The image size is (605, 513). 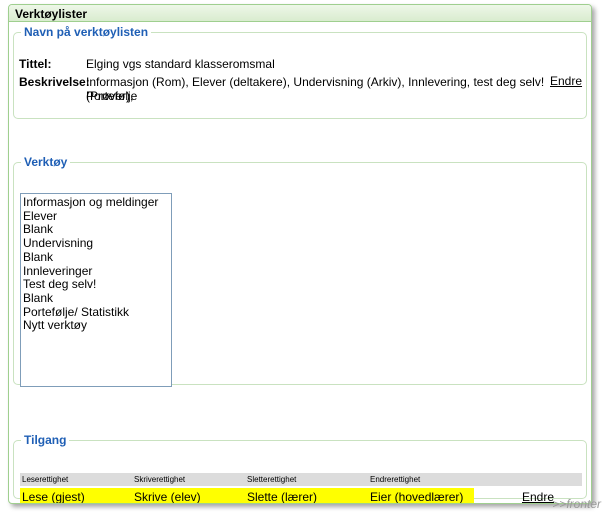 What do you see at coordinates (45, 479) in the screenshot?
I see `header-read: Leserettighet` at bounding box center [45, 479].